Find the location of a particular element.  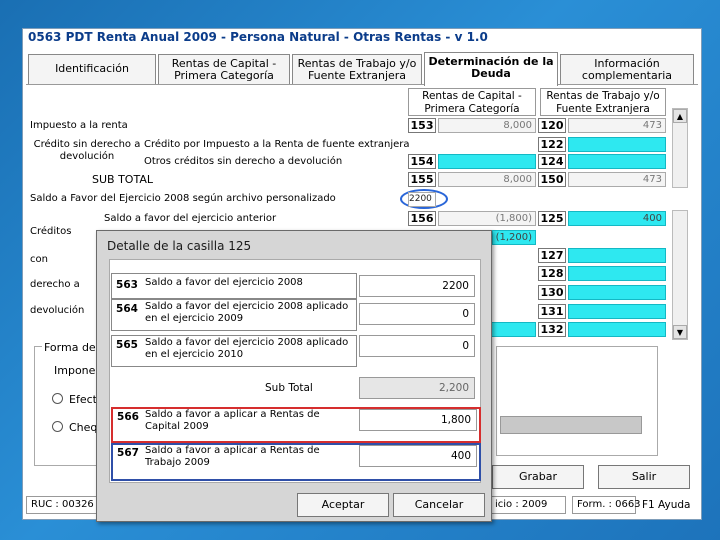

code-130: 130 is located at coordinates (552, 292).